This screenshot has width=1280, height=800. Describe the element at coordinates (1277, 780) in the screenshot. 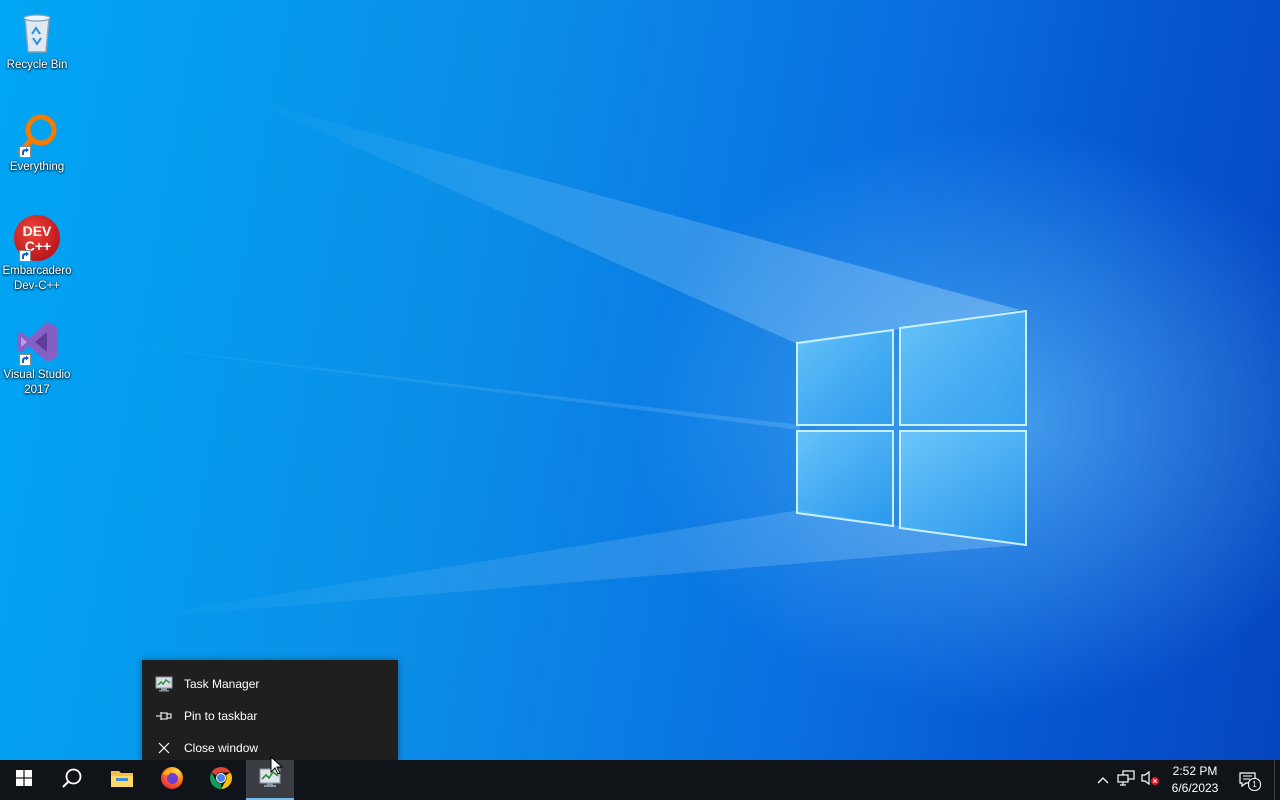

I see `show-desktop-button` at that location.